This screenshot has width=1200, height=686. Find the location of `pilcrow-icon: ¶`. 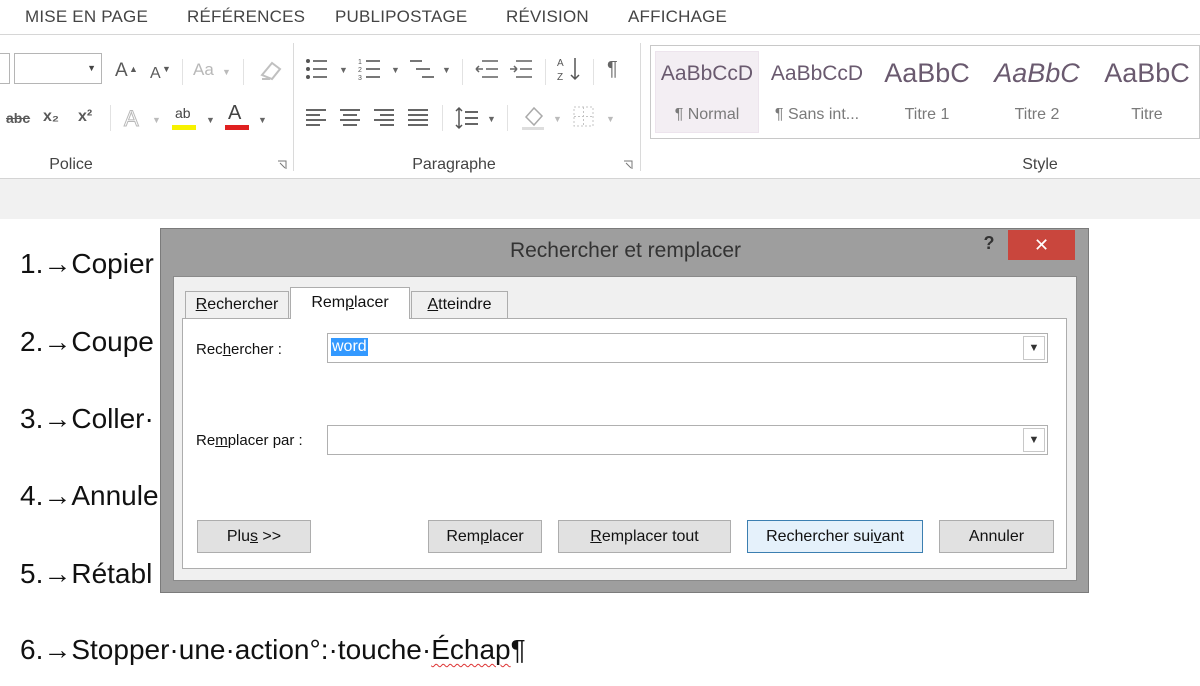

pilcrow-icon: ¶ is located at coordinates (612, 69).